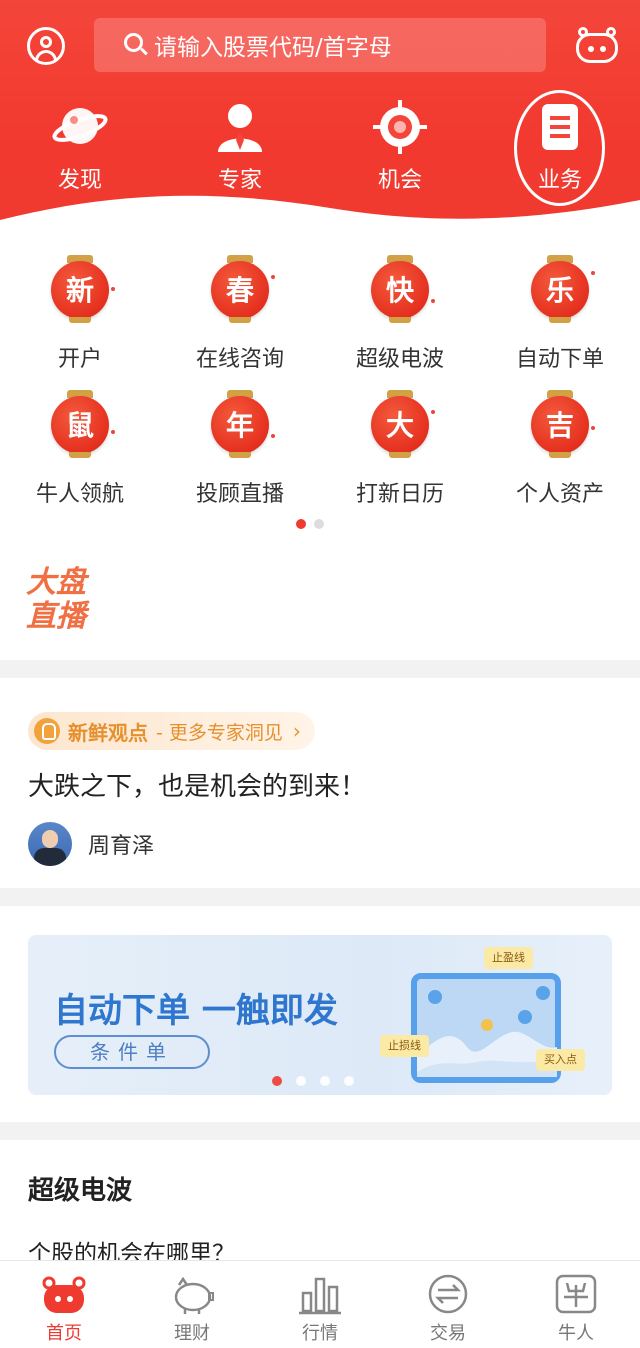 The image size is (640, 1348). What do you see at coordinates (56, 616) in the screenshot?
I see `market-live-line2: 直播` at bounding box center [56, 616].